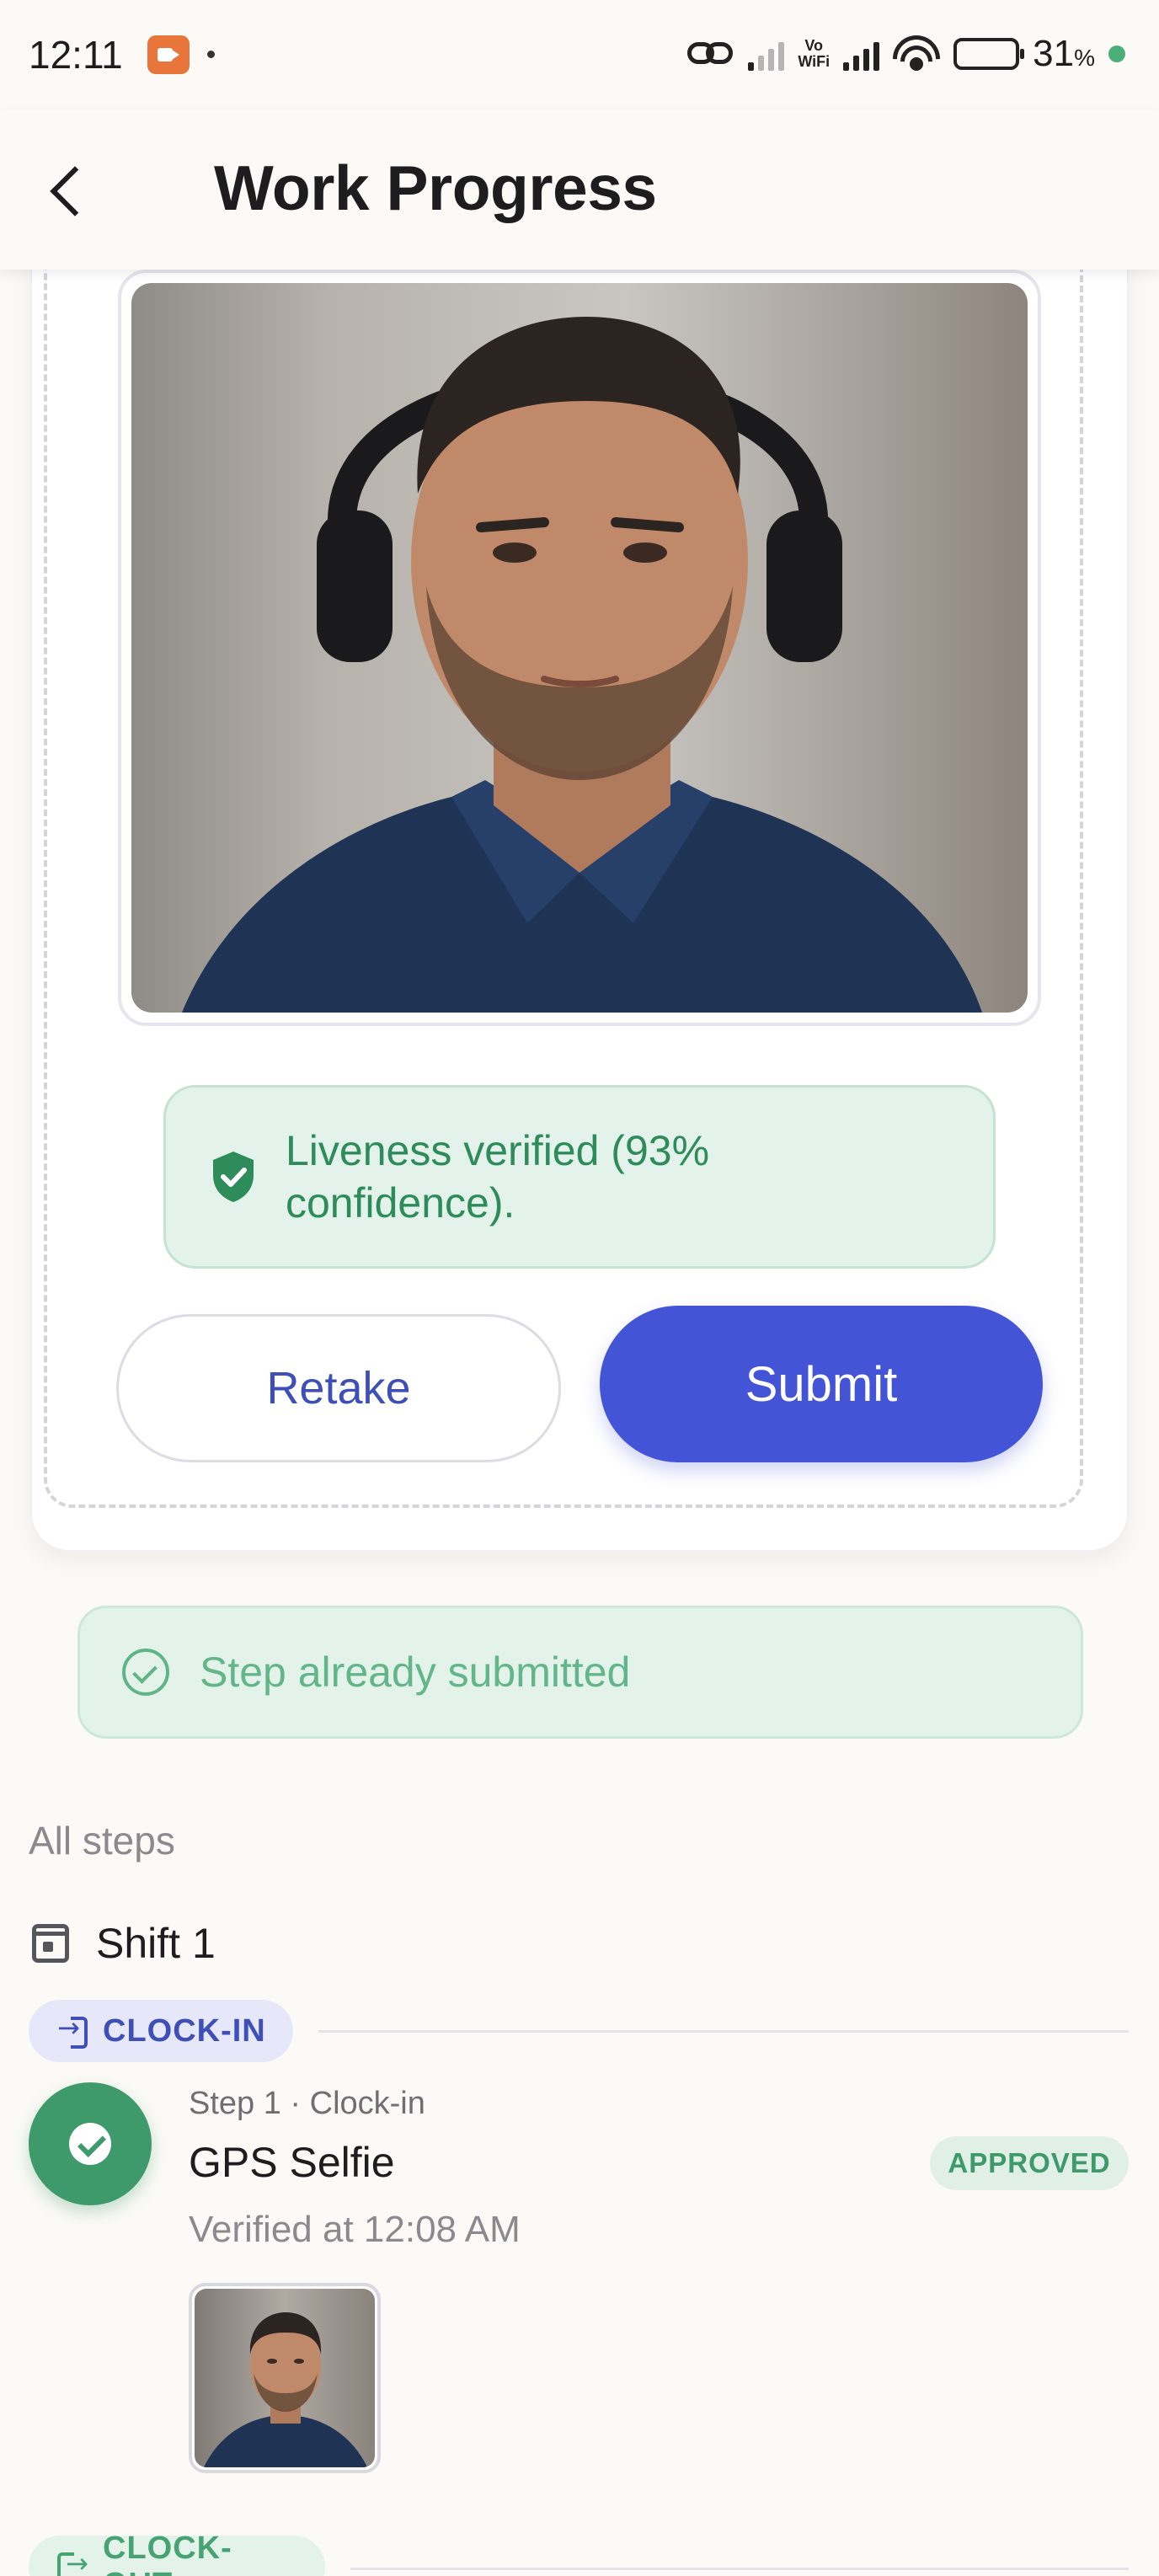 This screenshot has width=1159, height=2576. What do you see at coordinates (168, 54) in the screenshot?
I see `video-app-icon` at bounding box center [168, 54].